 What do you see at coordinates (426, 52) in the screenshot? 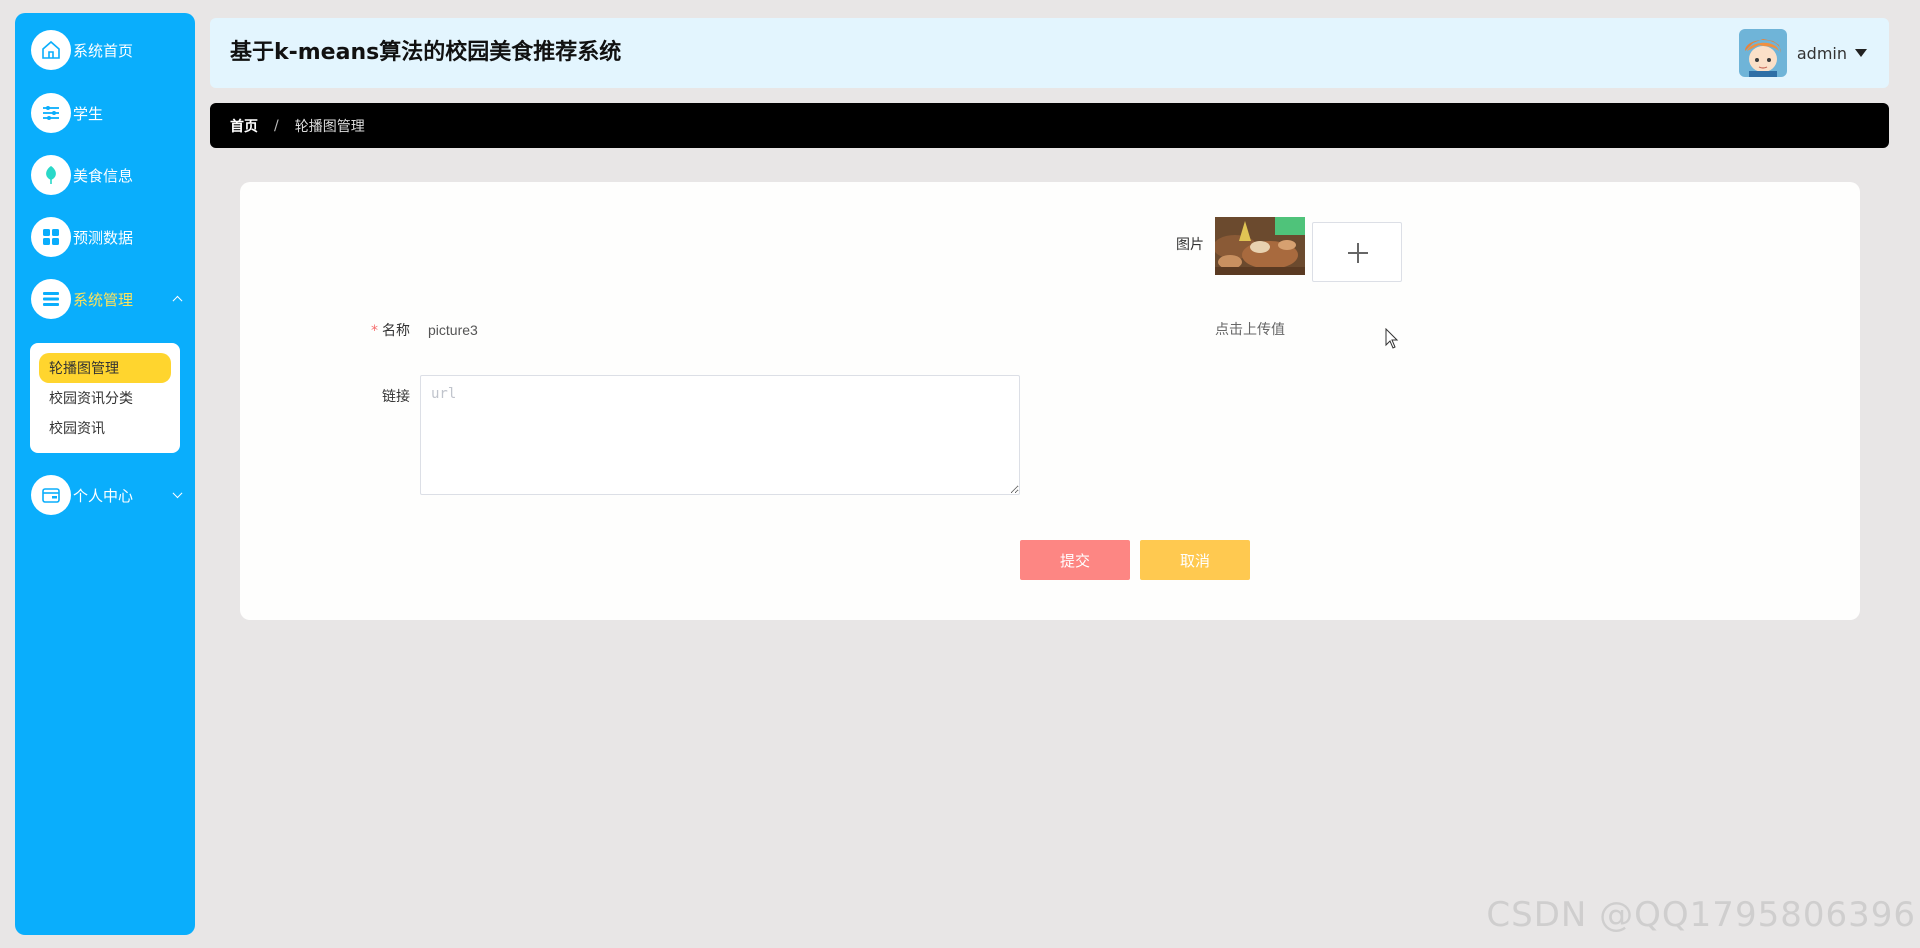
I see `app-title: 基于k-means算法的校园美食推荐系统` at bounding box center [426, 52].